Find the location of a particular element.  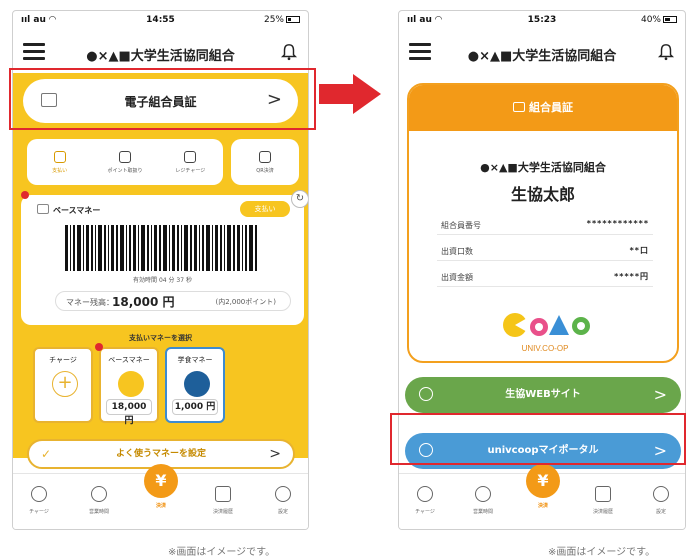

refresh-icon: ↻ is located at coordinates (299, 199).